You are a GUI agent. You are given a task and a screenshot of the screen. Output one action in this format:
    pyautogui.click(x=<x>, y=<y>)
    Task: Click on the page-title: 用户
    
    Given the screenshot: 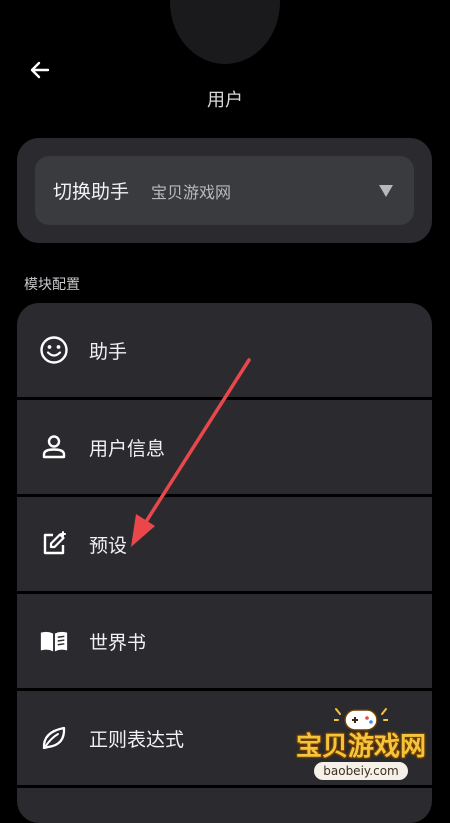 What is the action you would take?
    pyautogui.click(x=225, y=100)
    